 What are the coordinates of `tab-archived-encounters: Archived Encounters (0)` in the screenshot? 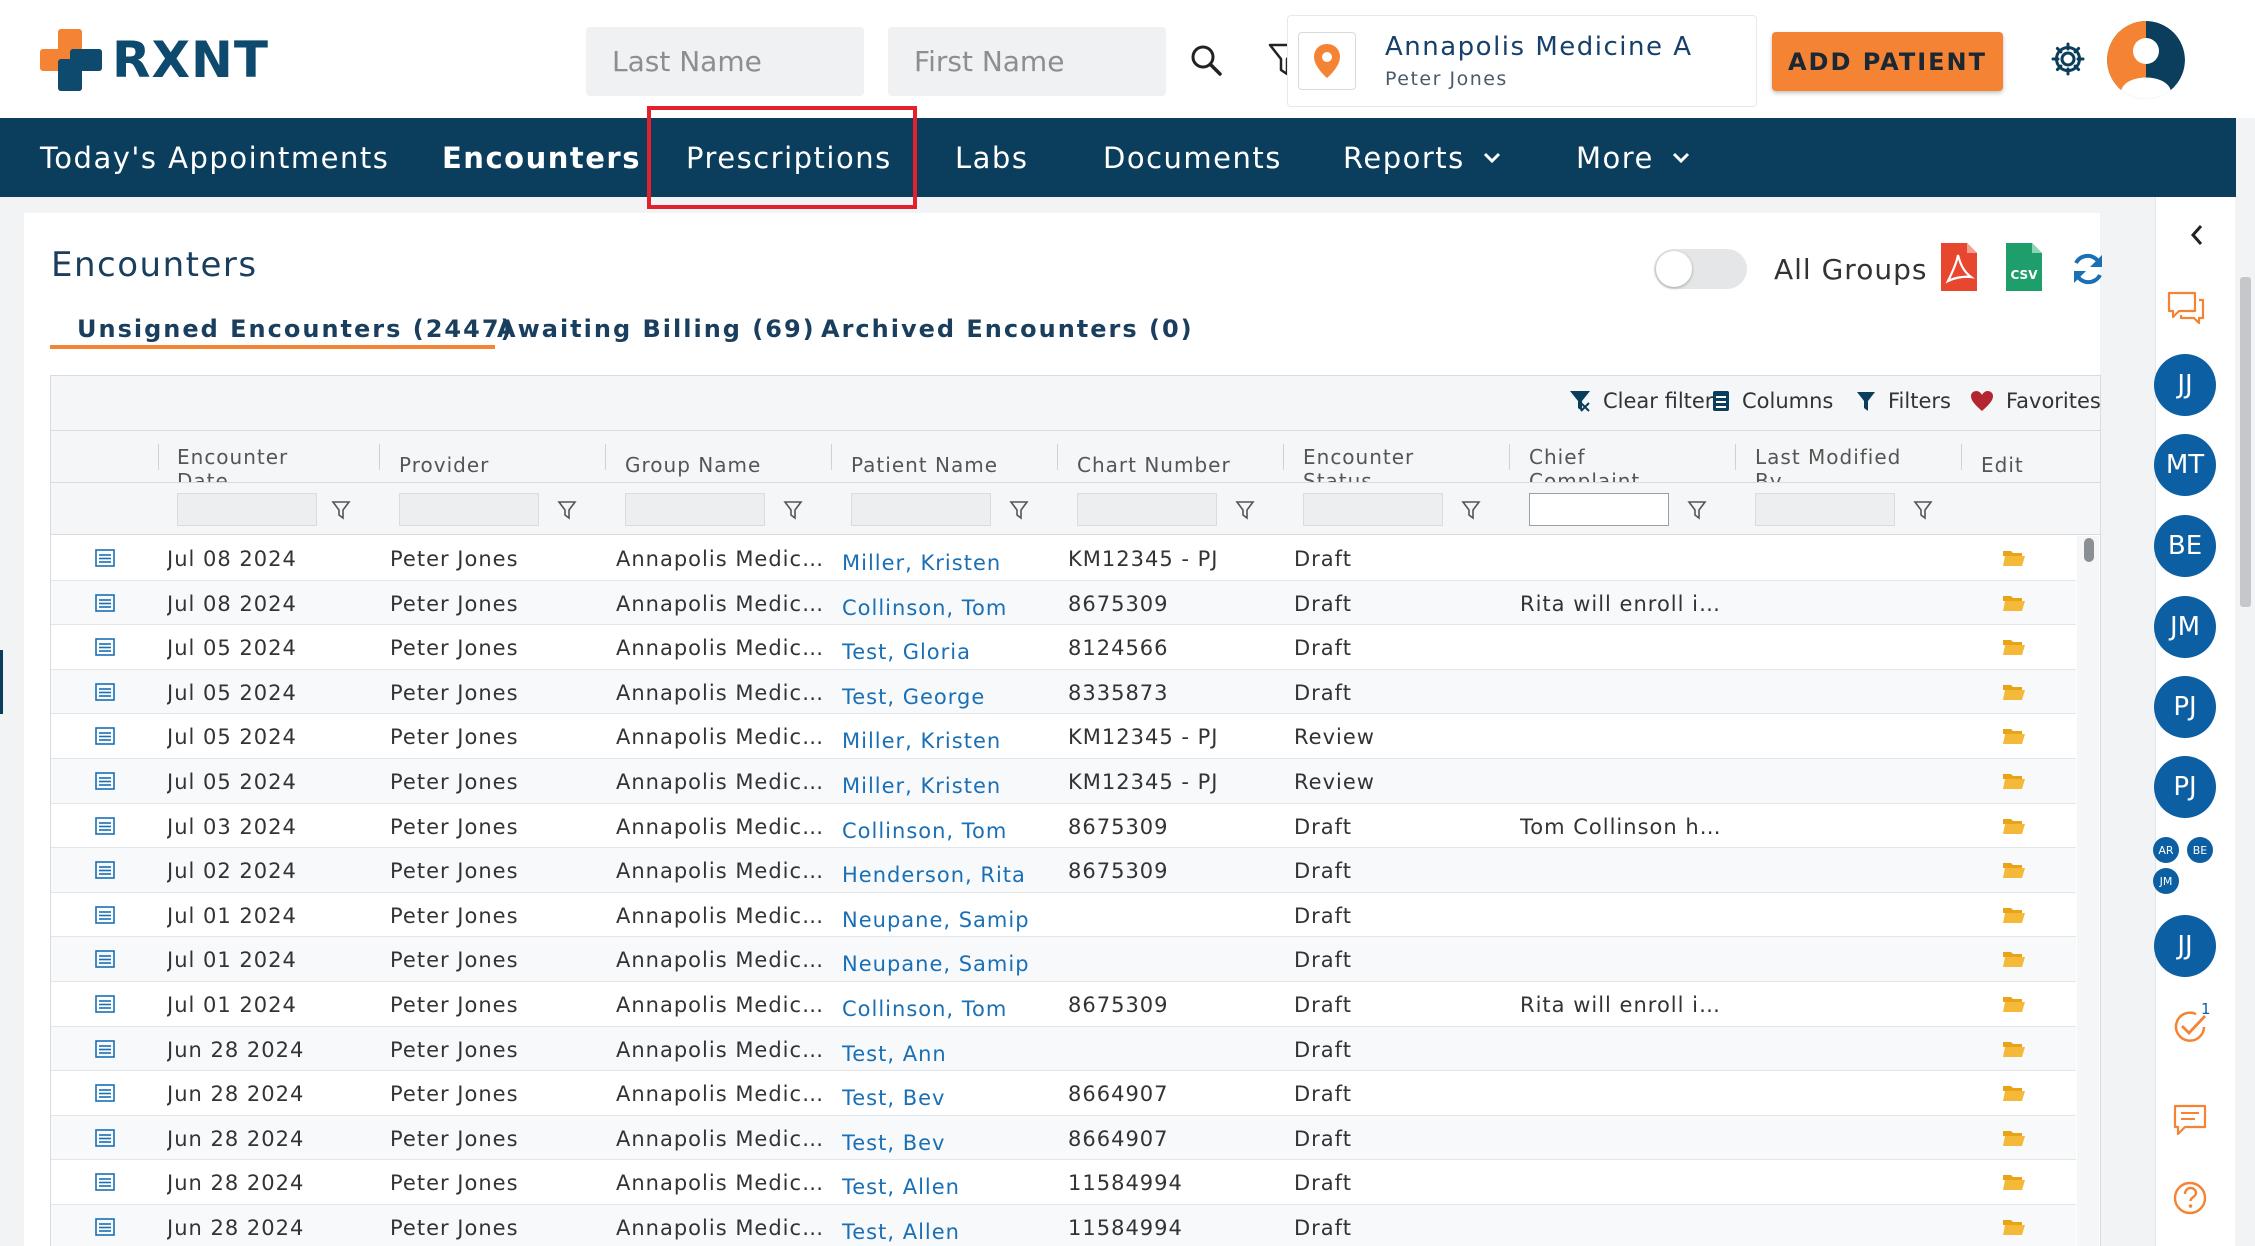 It's located at (1007, 329).